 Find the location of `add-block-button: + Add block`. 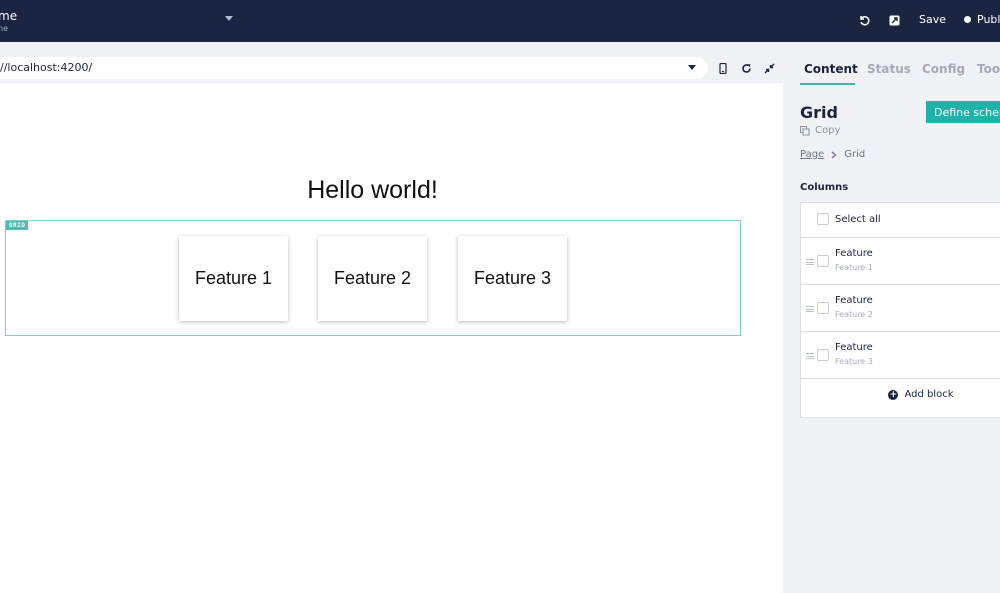

add-block-button: + Add block is located at coordinates (900, 394).